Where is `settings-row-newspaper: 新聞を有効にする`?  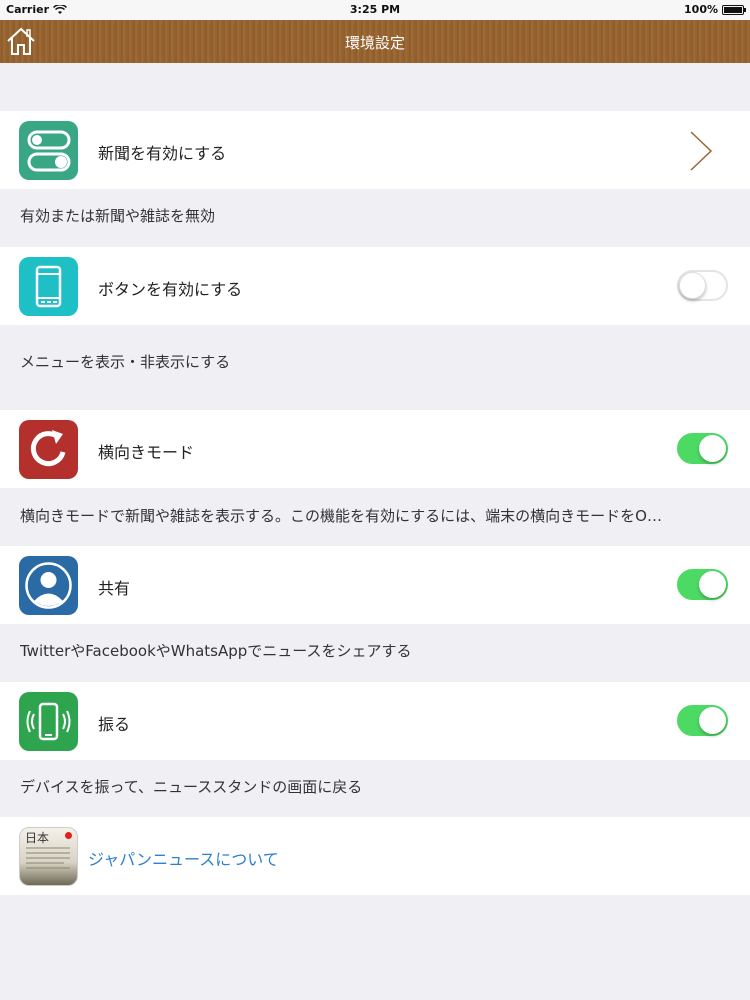 settings-row-newspaper: 新聞を有効にする is located at coordinates (375, 150).